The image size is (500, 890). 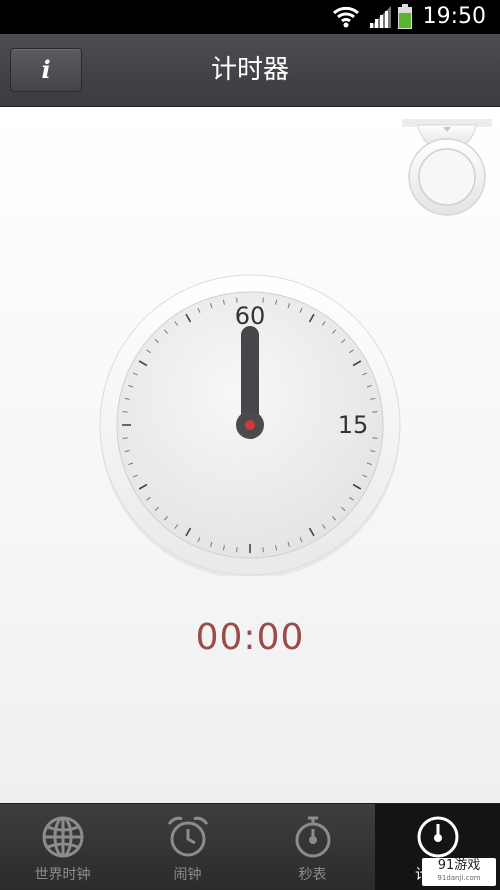 What do you see at coordinates (346, 19) in the screenshot?
I see `wifi-icon` at bounding box center [346, 19].